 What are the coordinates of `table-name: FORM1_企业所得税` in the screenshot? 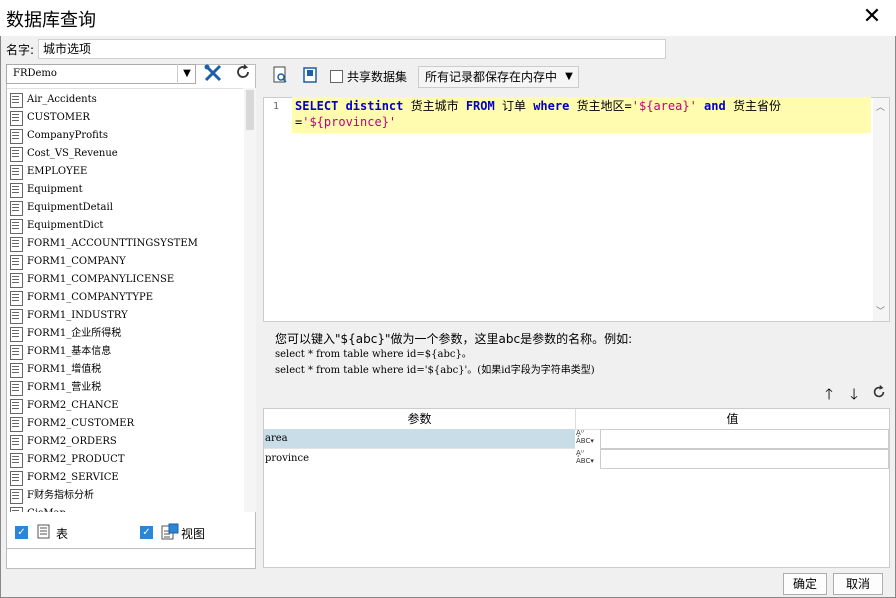 It's located at (74, 333).